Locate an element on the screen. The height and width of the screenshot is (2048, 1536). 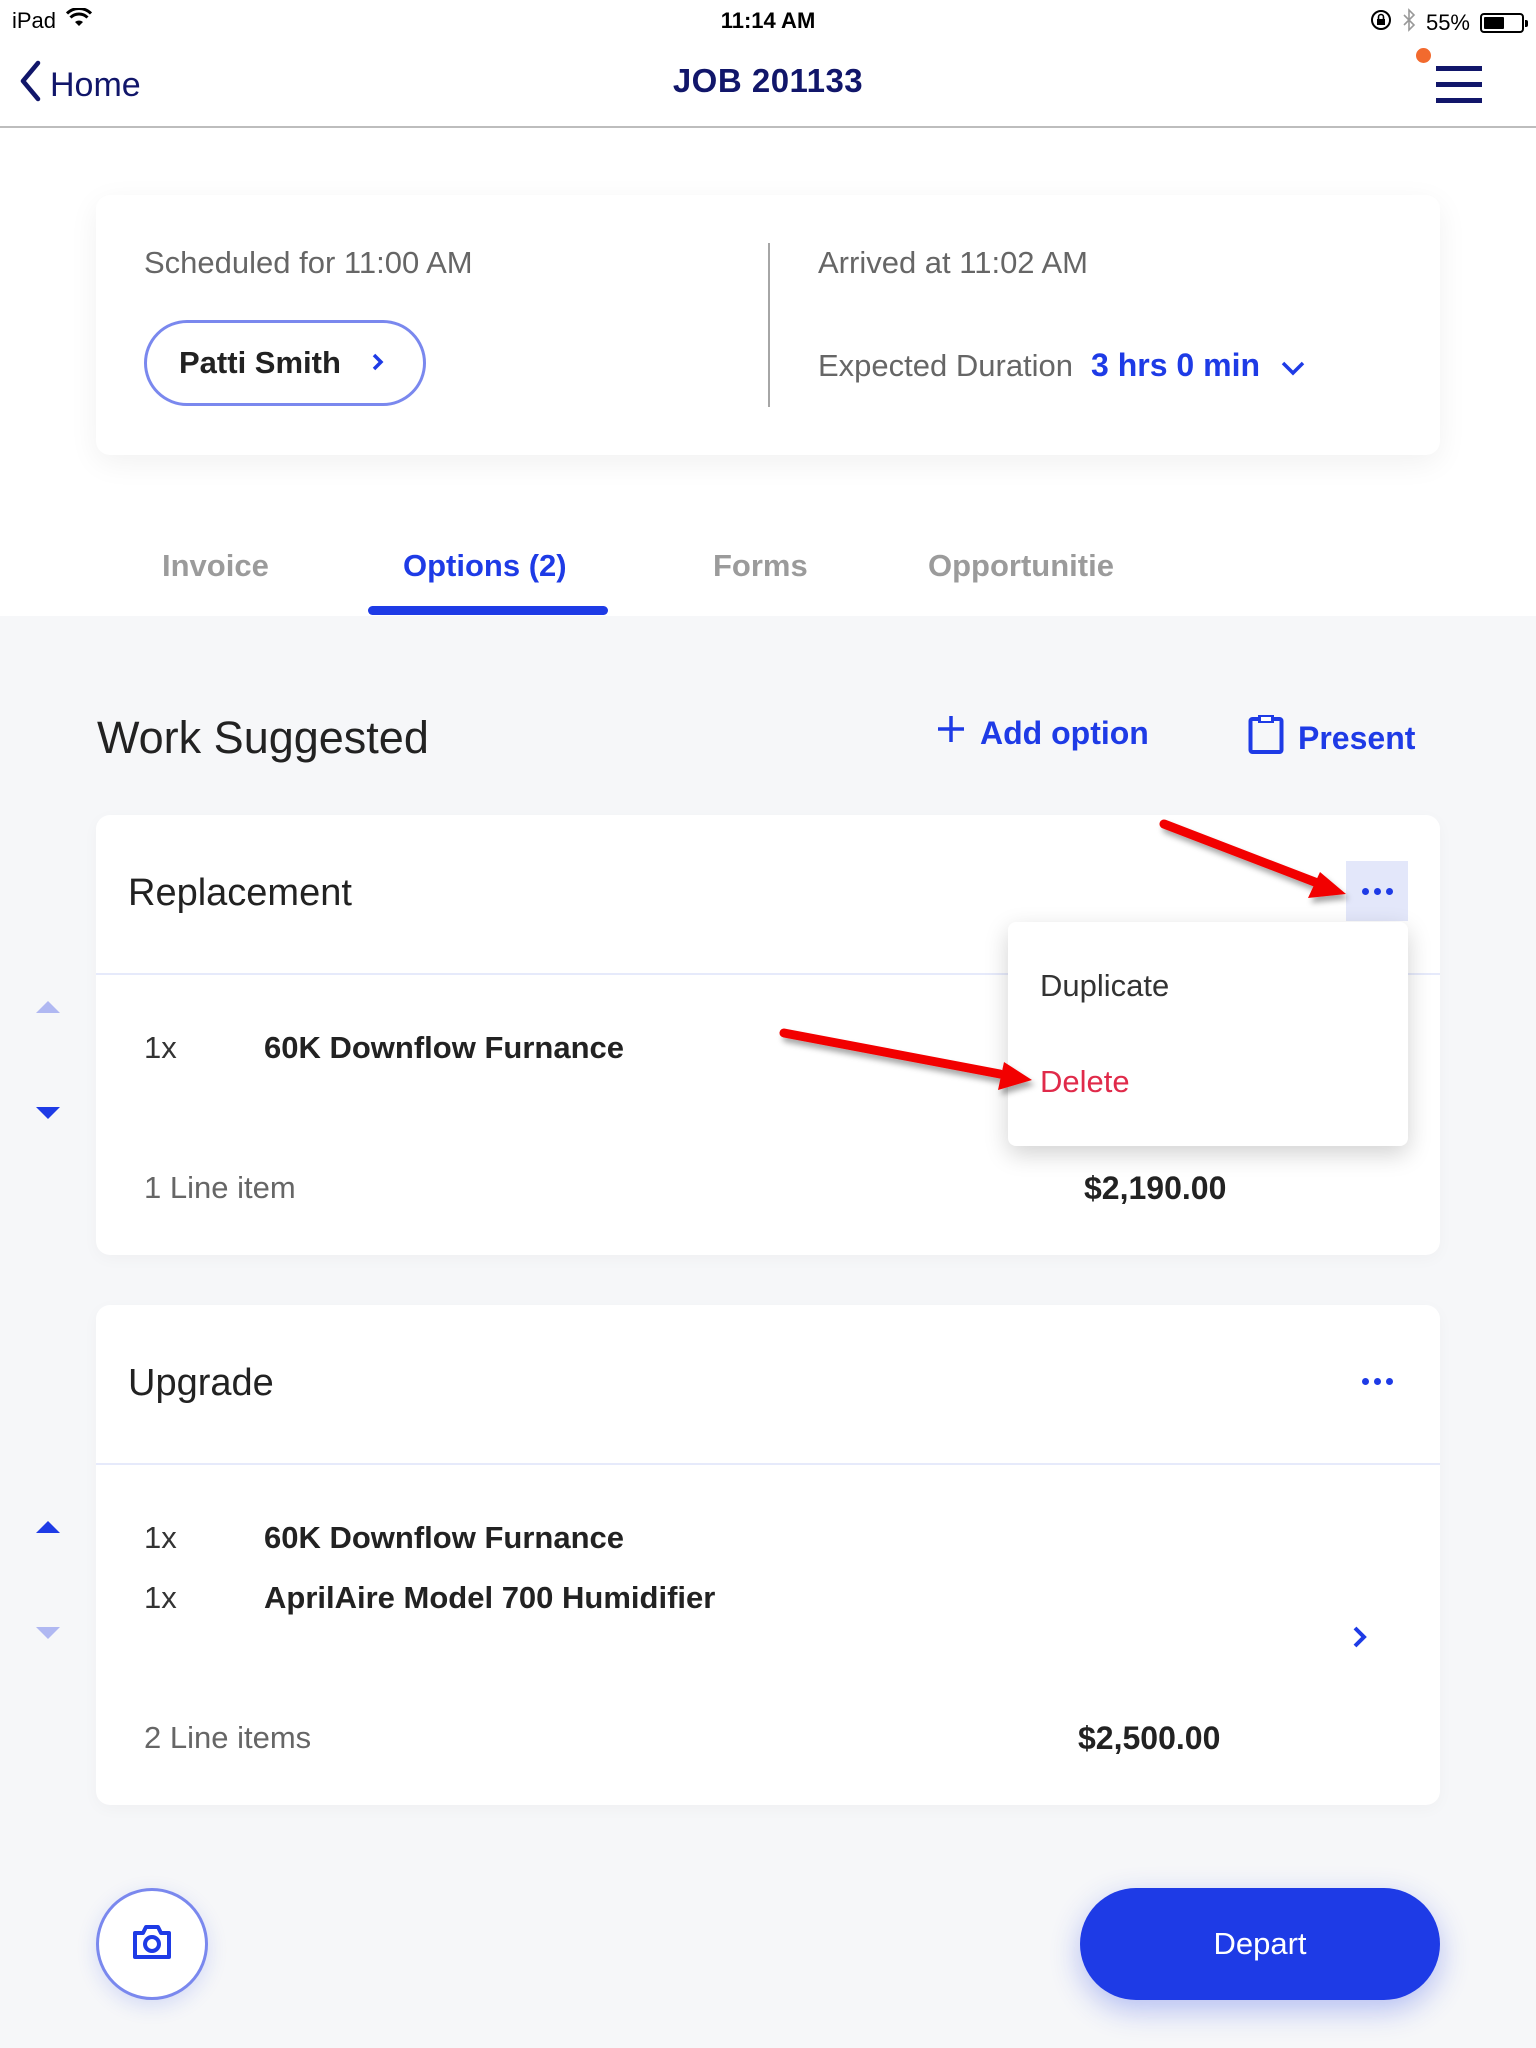
tab-invoice: Invoice is located at coordinates (215, 566).